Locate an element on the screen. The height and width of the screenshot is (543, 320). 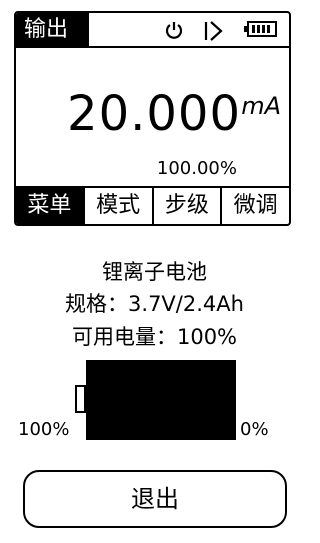
status-bar: 输出 is located at coordinates (152, 30).